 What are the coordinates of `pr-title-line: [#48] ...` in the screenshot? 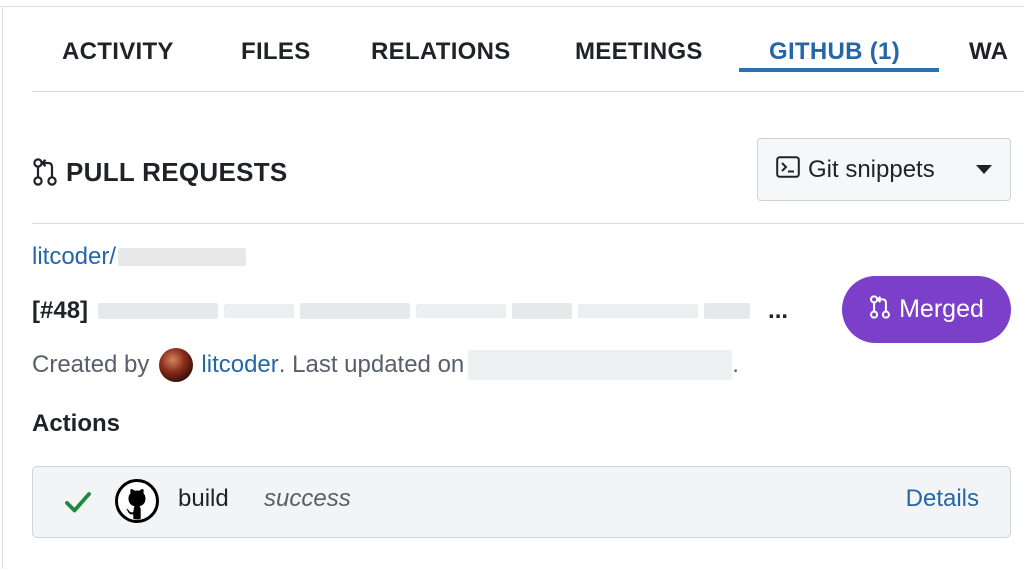 It's located at (410, 311).